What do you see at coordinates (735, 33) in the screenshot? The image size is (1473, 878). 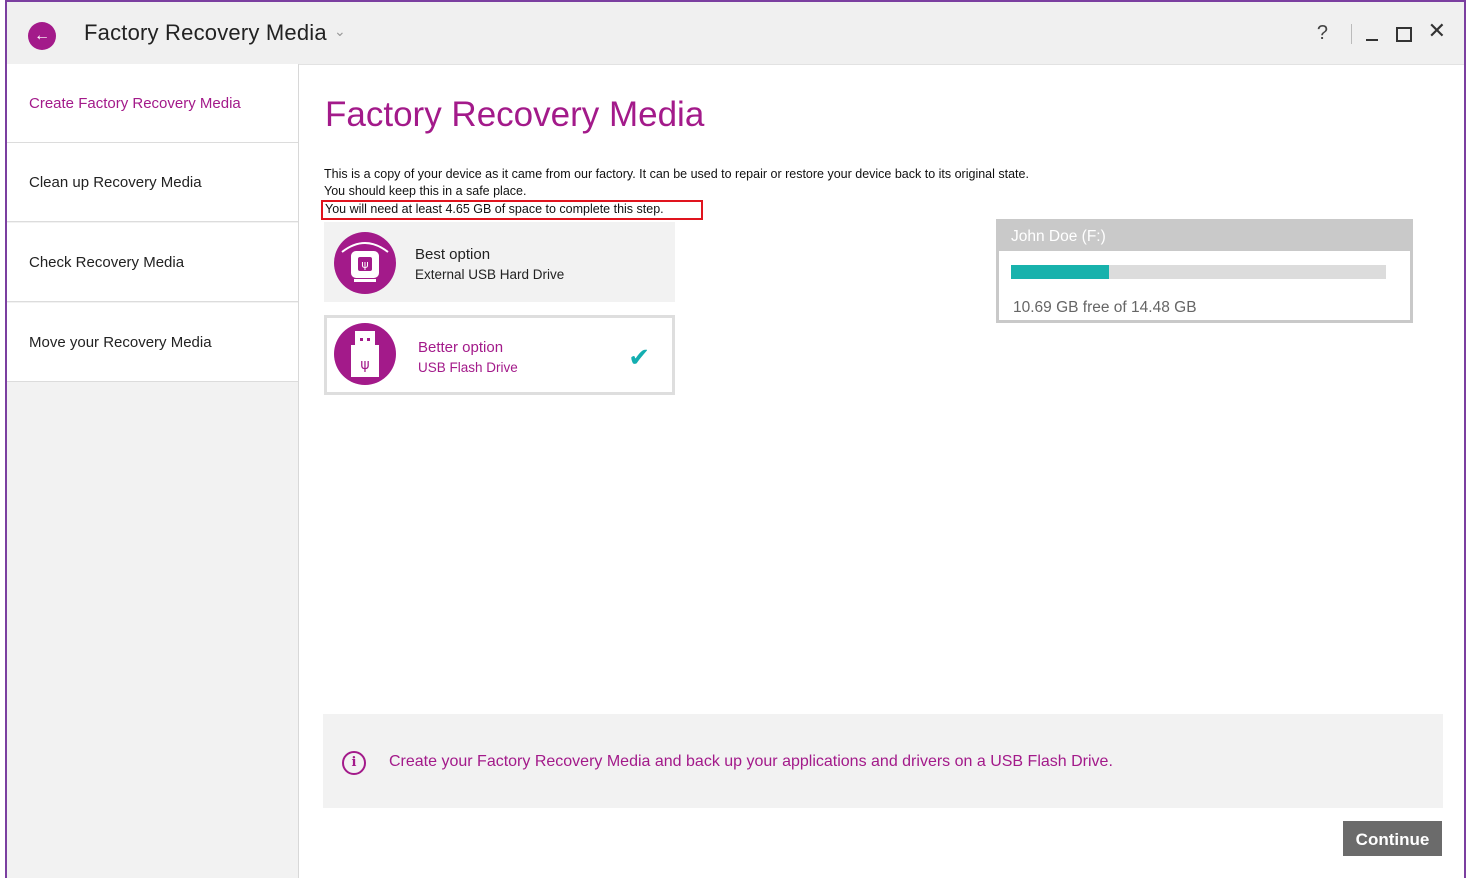 I see `title-bar: ← Factory Recovery Media ⌄ ? ✕` at bounding box center [735, 33].